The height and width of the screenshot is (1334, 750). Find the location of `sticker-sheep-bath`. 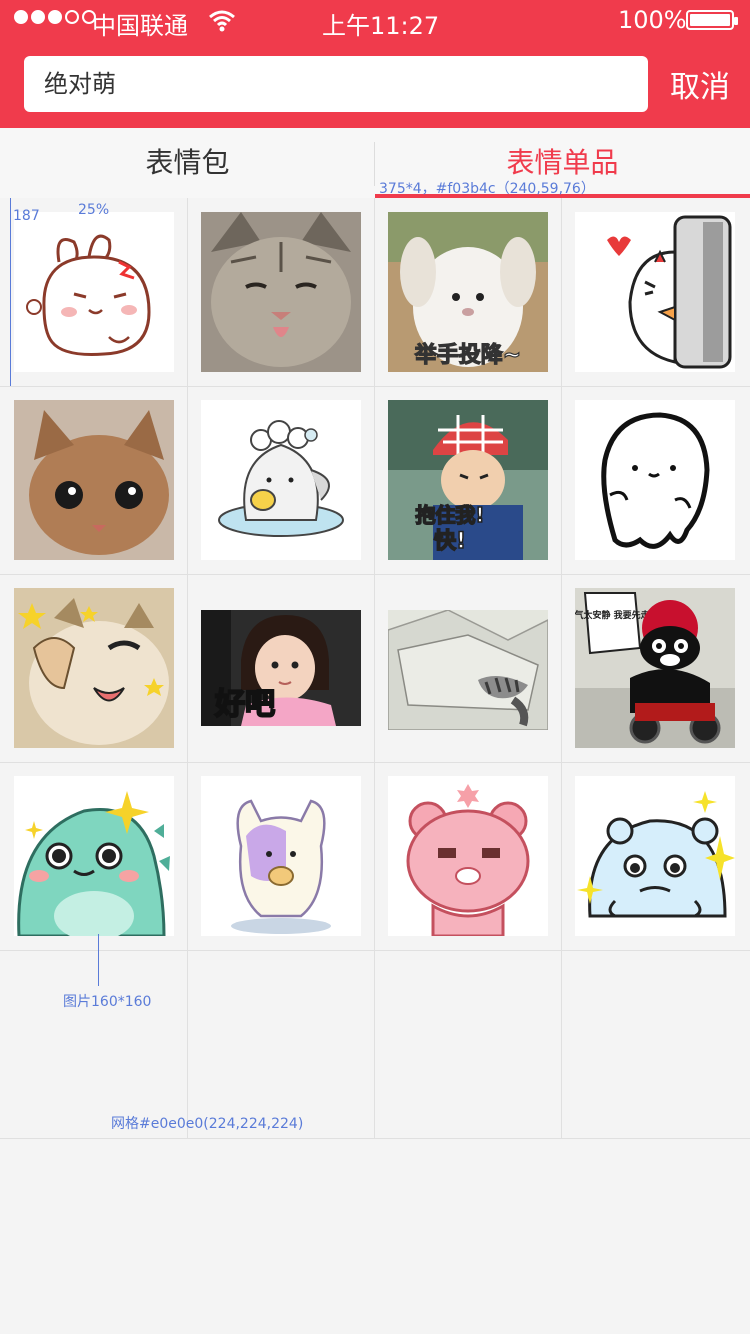

sticker-sheep-bath is located at coordinates (281, 480).